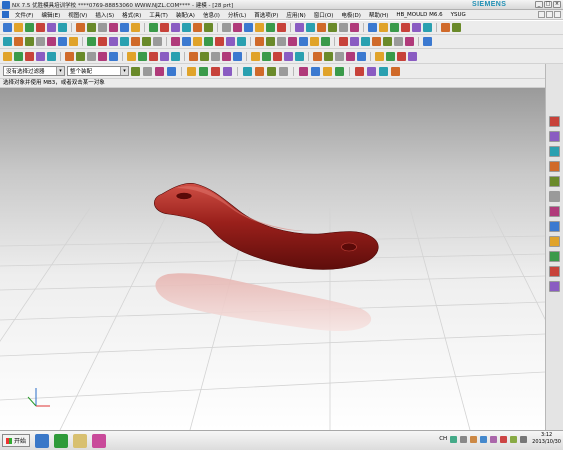 Image resolution: width=563 pixels, height=450 pixels. What do you see at coordinates (7, 56) in the screenshot?
I see `rotate-icon` at bounding box center [7, 56].